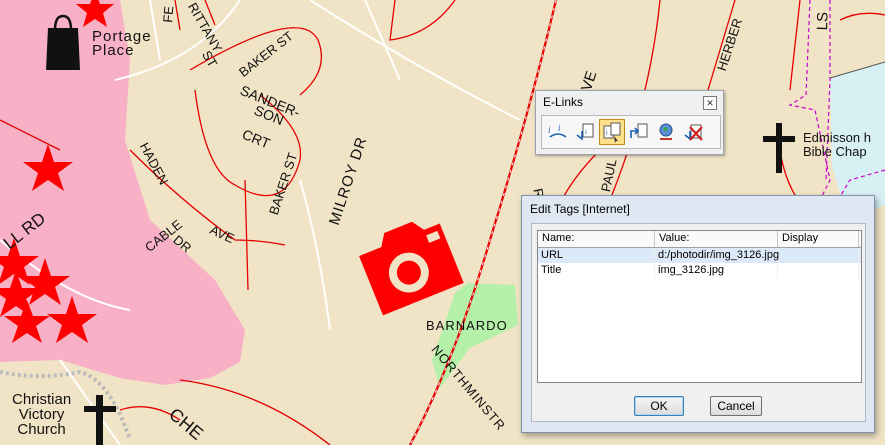 Image resolution: width=885 pixels, height=445 pixels. I want to click on tag-name-cell: URL, so click(596, 255).